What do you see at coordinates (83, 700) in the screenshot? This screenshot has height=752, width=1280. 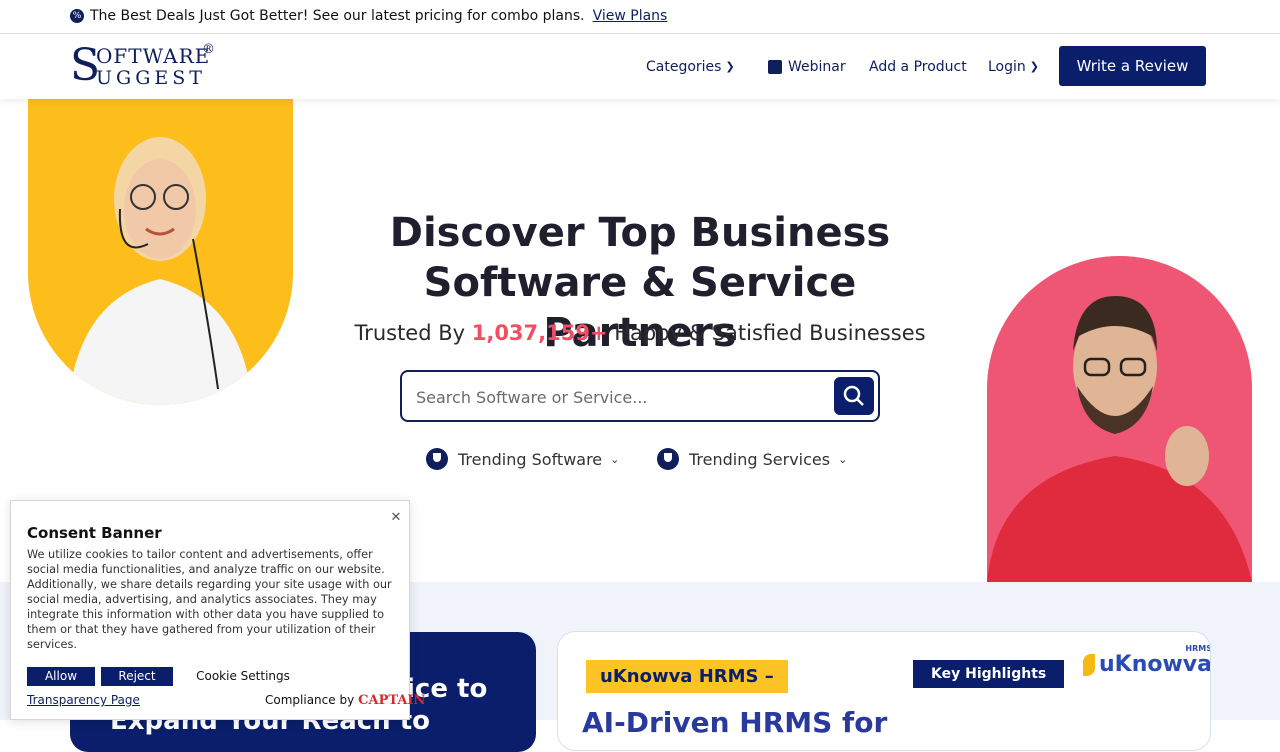 I see `transparency-page-link: Transparency Page` at bounding box center [83, 700].